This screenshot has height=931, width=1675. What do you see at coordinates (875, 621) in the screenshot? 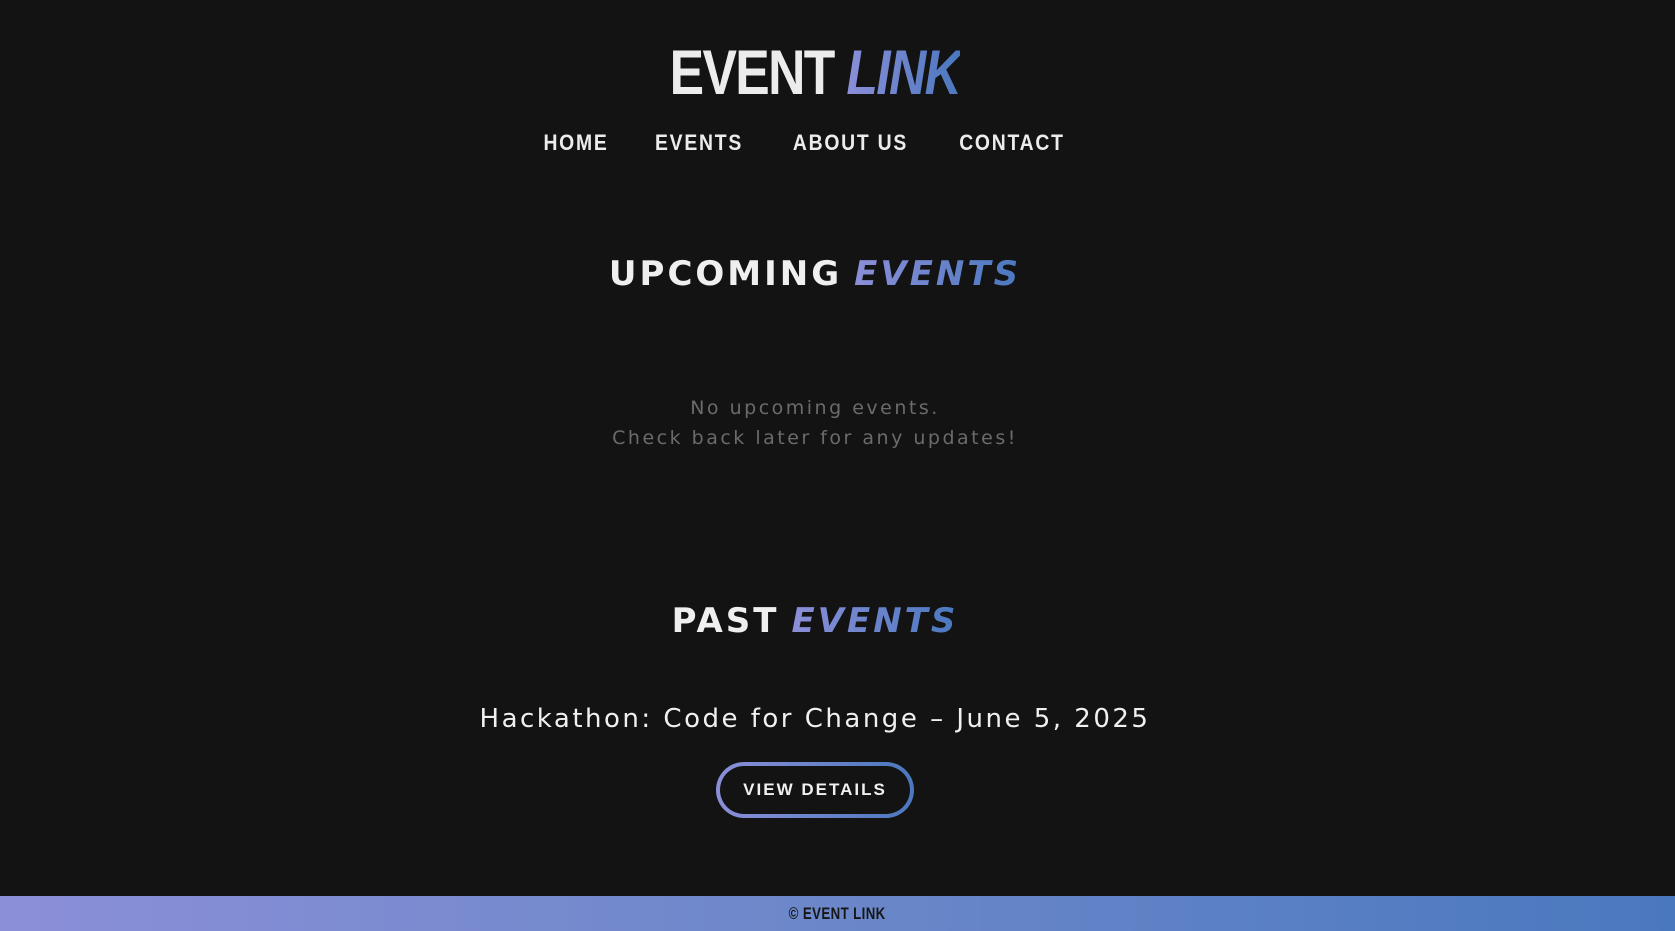
I see `past-title-accent: EVENTS` at bounding box center [875, 621].